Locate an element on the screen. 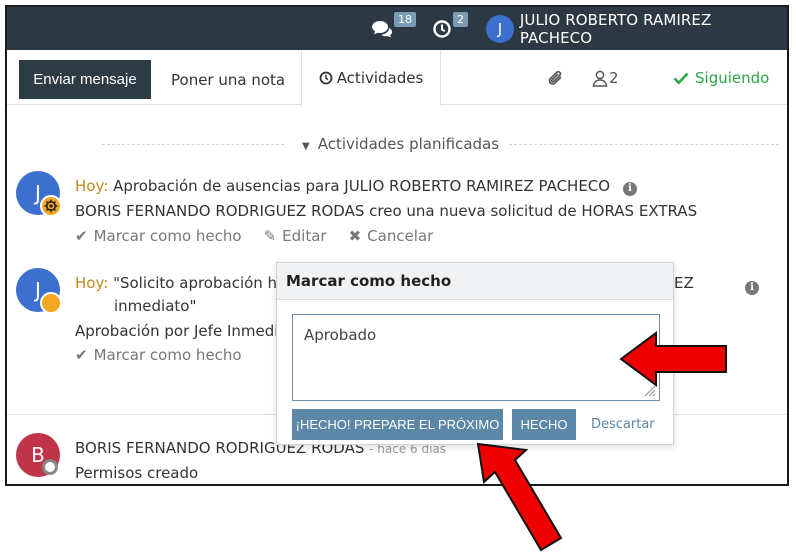 This screenshot has width=796, height=555. edit-link: ✎ Editar is located at coordinates (295, 236).